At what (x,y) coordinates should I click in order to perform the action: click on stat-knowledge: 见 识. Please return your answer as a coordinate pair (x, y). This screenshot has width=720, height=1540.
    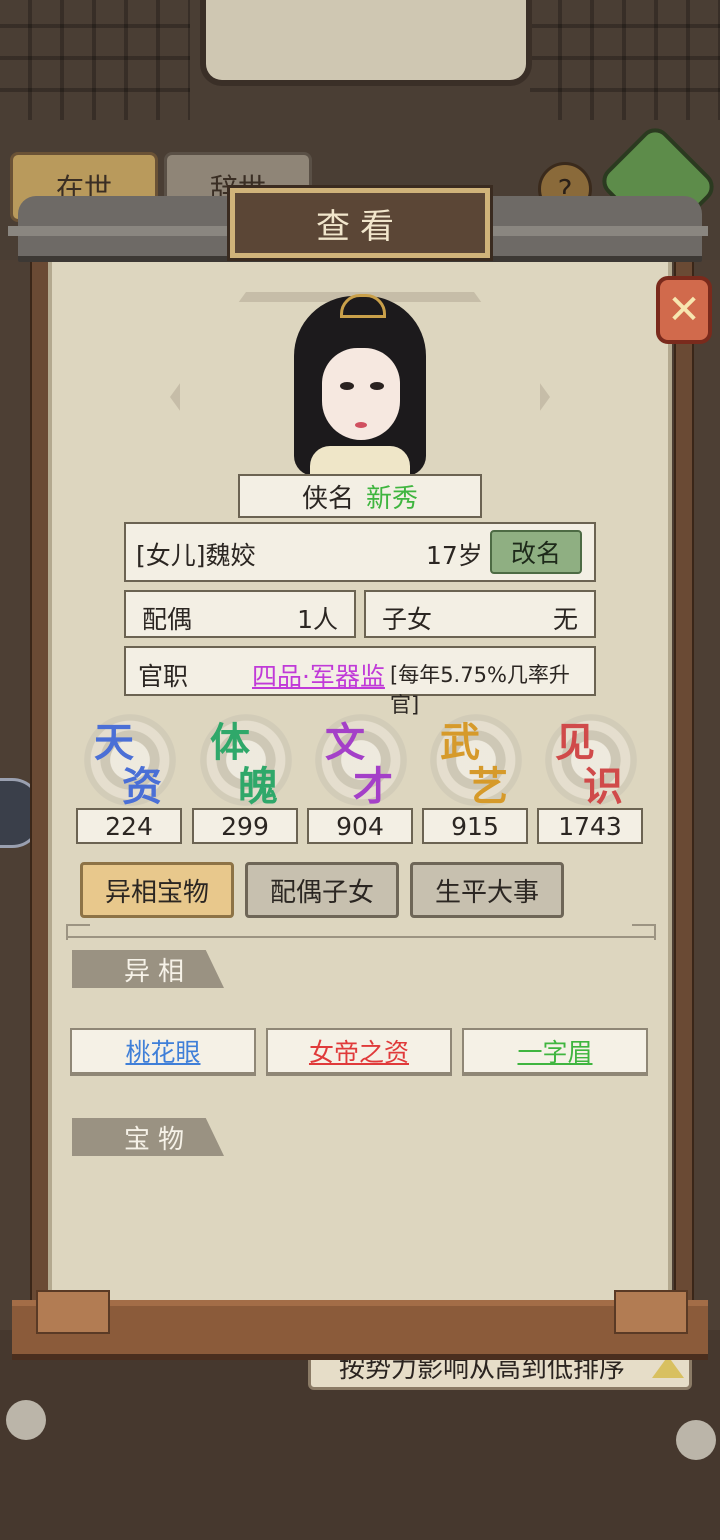
    Looking at the image, I should click on (592, 758).